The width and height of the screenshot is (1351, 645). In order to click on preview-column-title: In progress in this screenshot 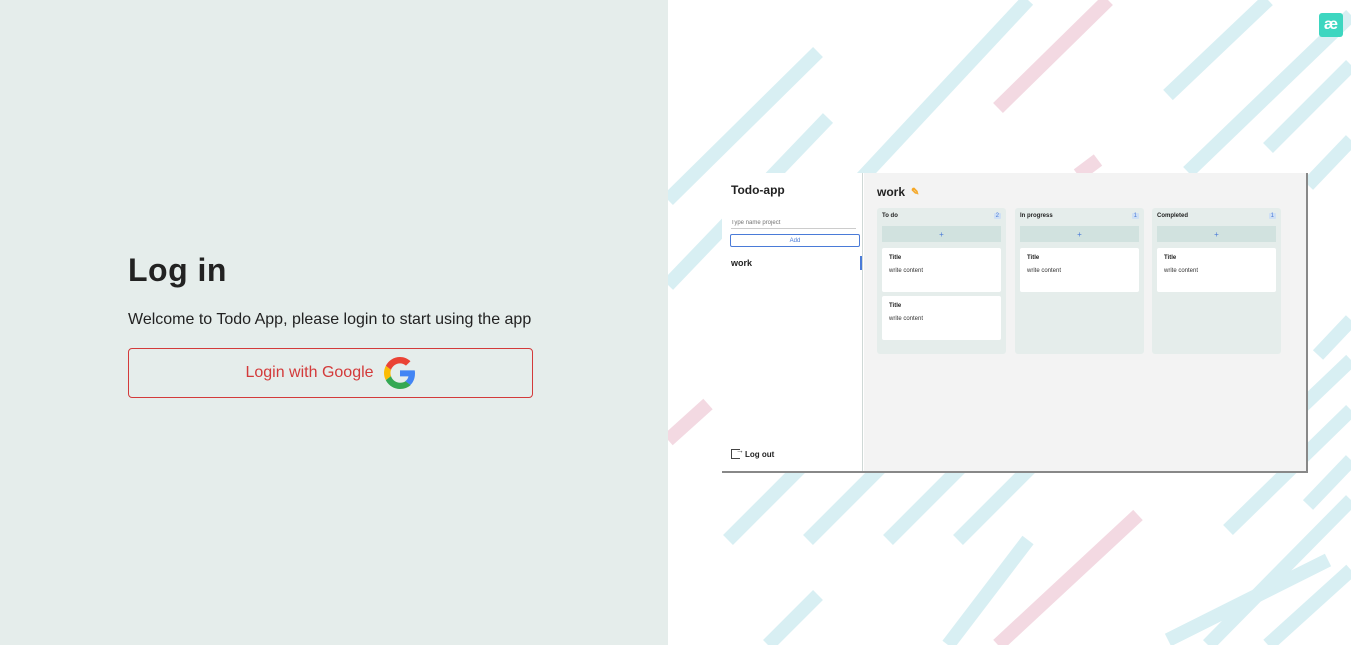, I will do `click(1036, 216)`.